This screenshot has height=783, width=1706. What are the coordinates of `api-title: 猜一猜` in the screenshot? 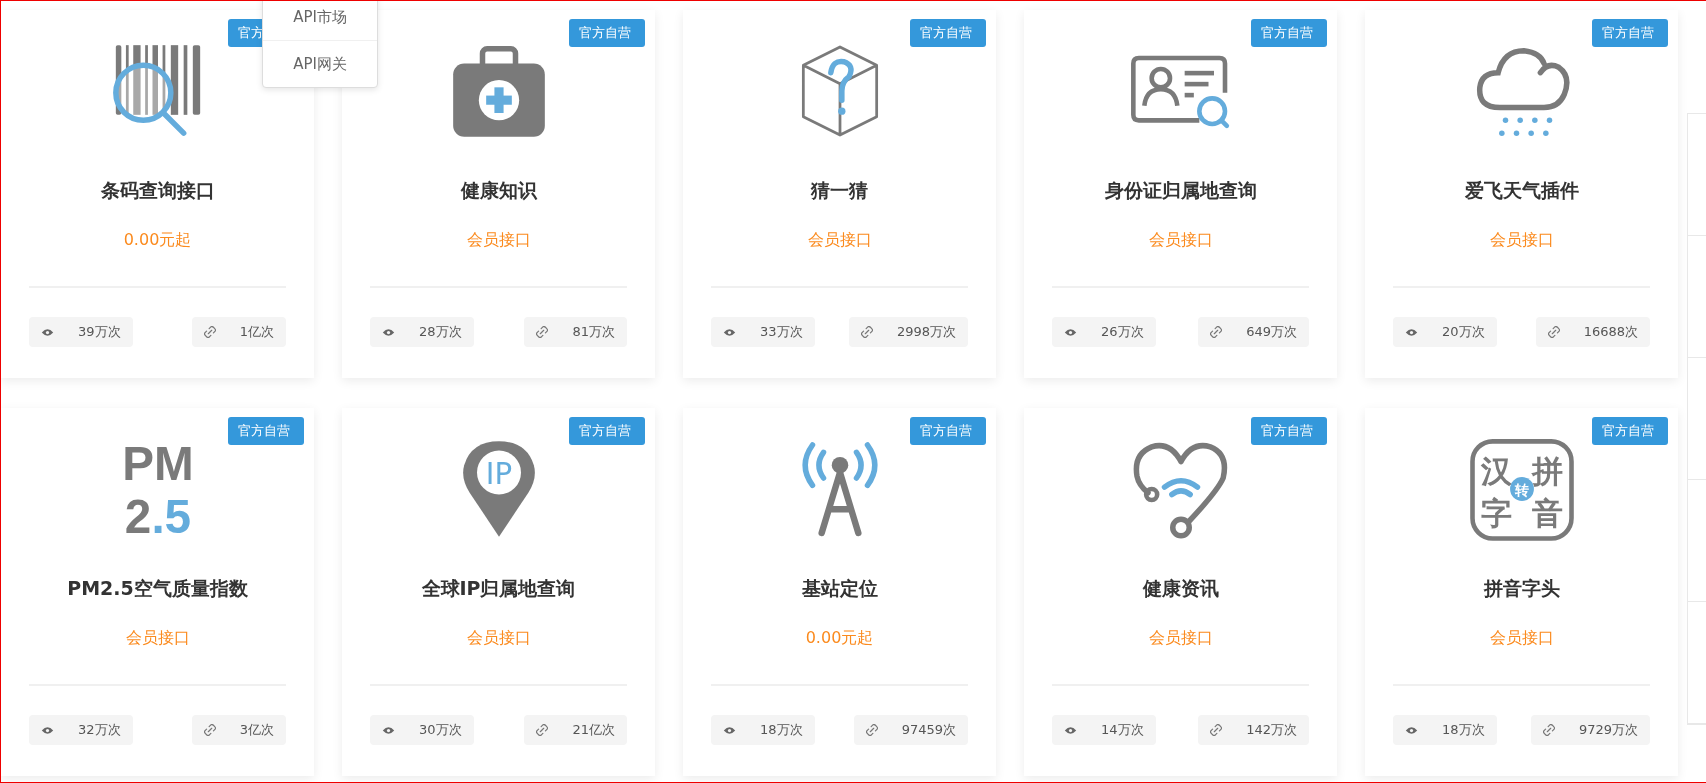 It's located at (839, 190).